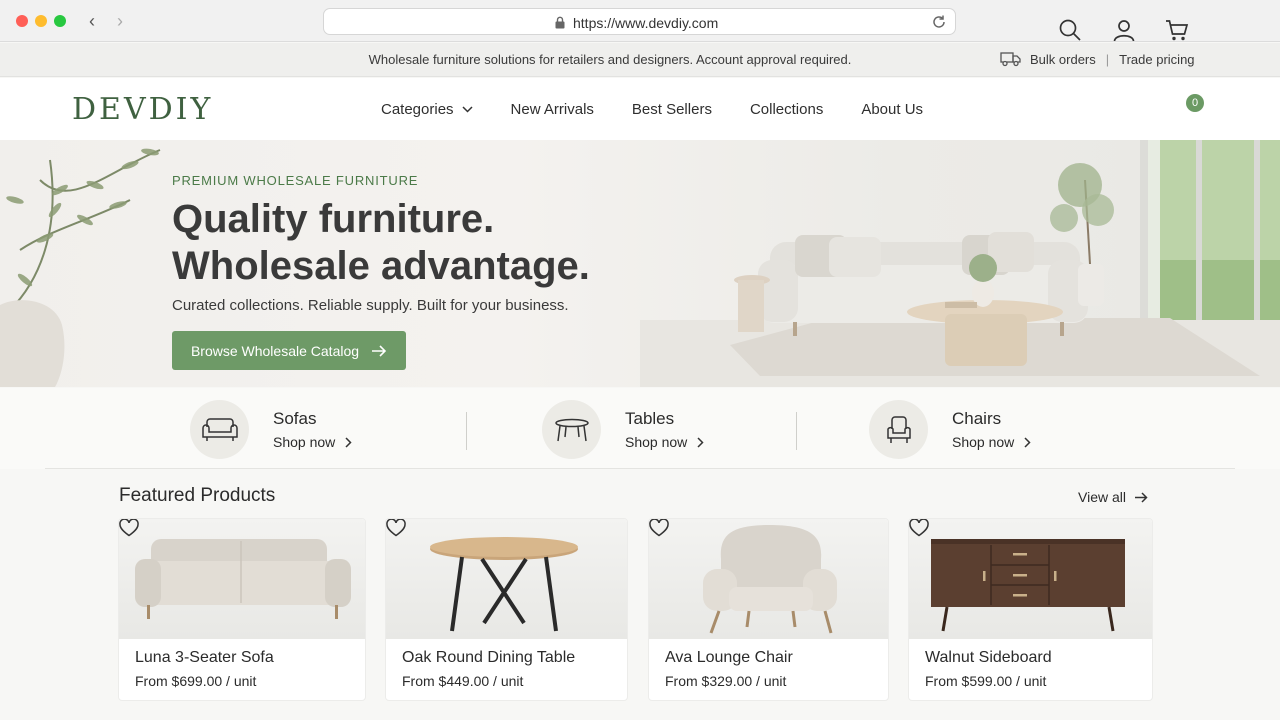 This screenshot has height=720, width=1280. I want to click on cart-icon, so click(1177, 30).